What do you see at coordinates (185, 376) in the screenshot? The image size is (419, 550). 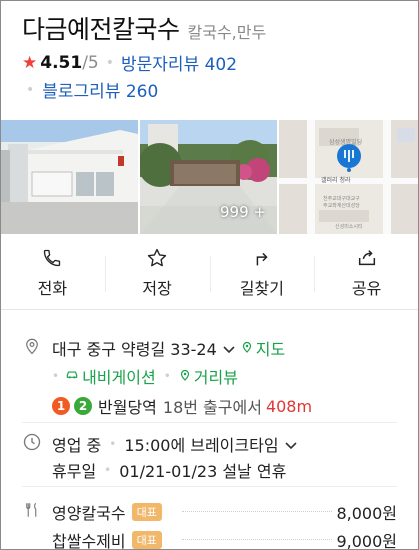 I see `street-view-pin-icon` at bounding box center [185, 376].